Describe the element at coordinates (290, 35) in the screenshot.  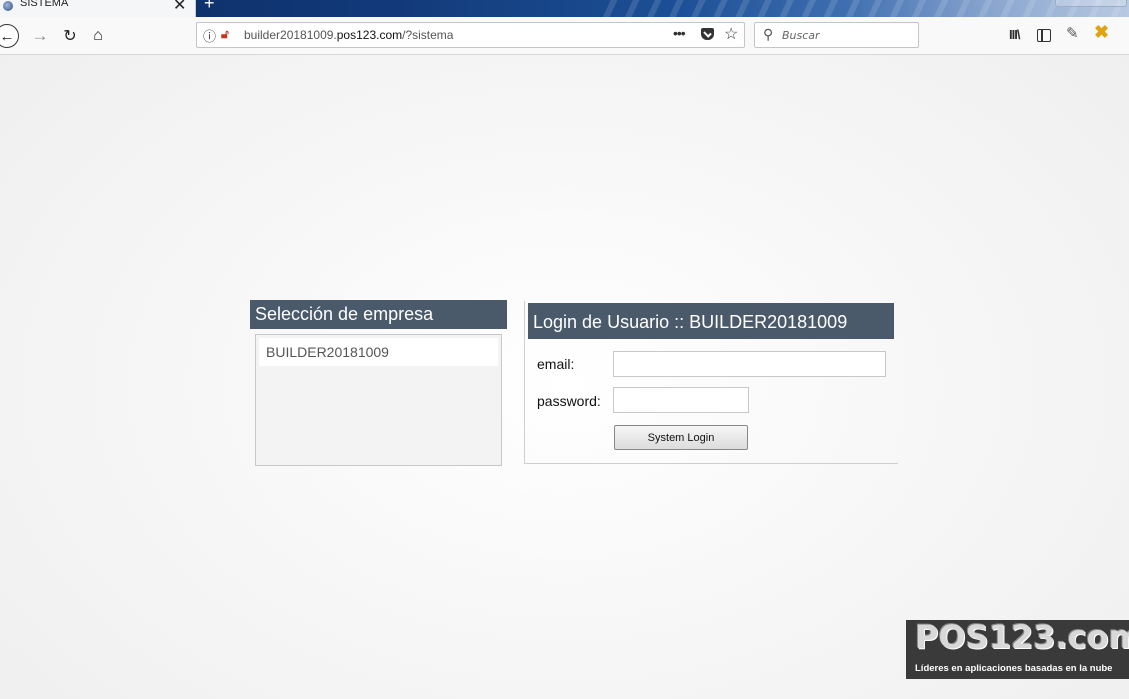
I see `url-prefix: builder20181009.` at that location.